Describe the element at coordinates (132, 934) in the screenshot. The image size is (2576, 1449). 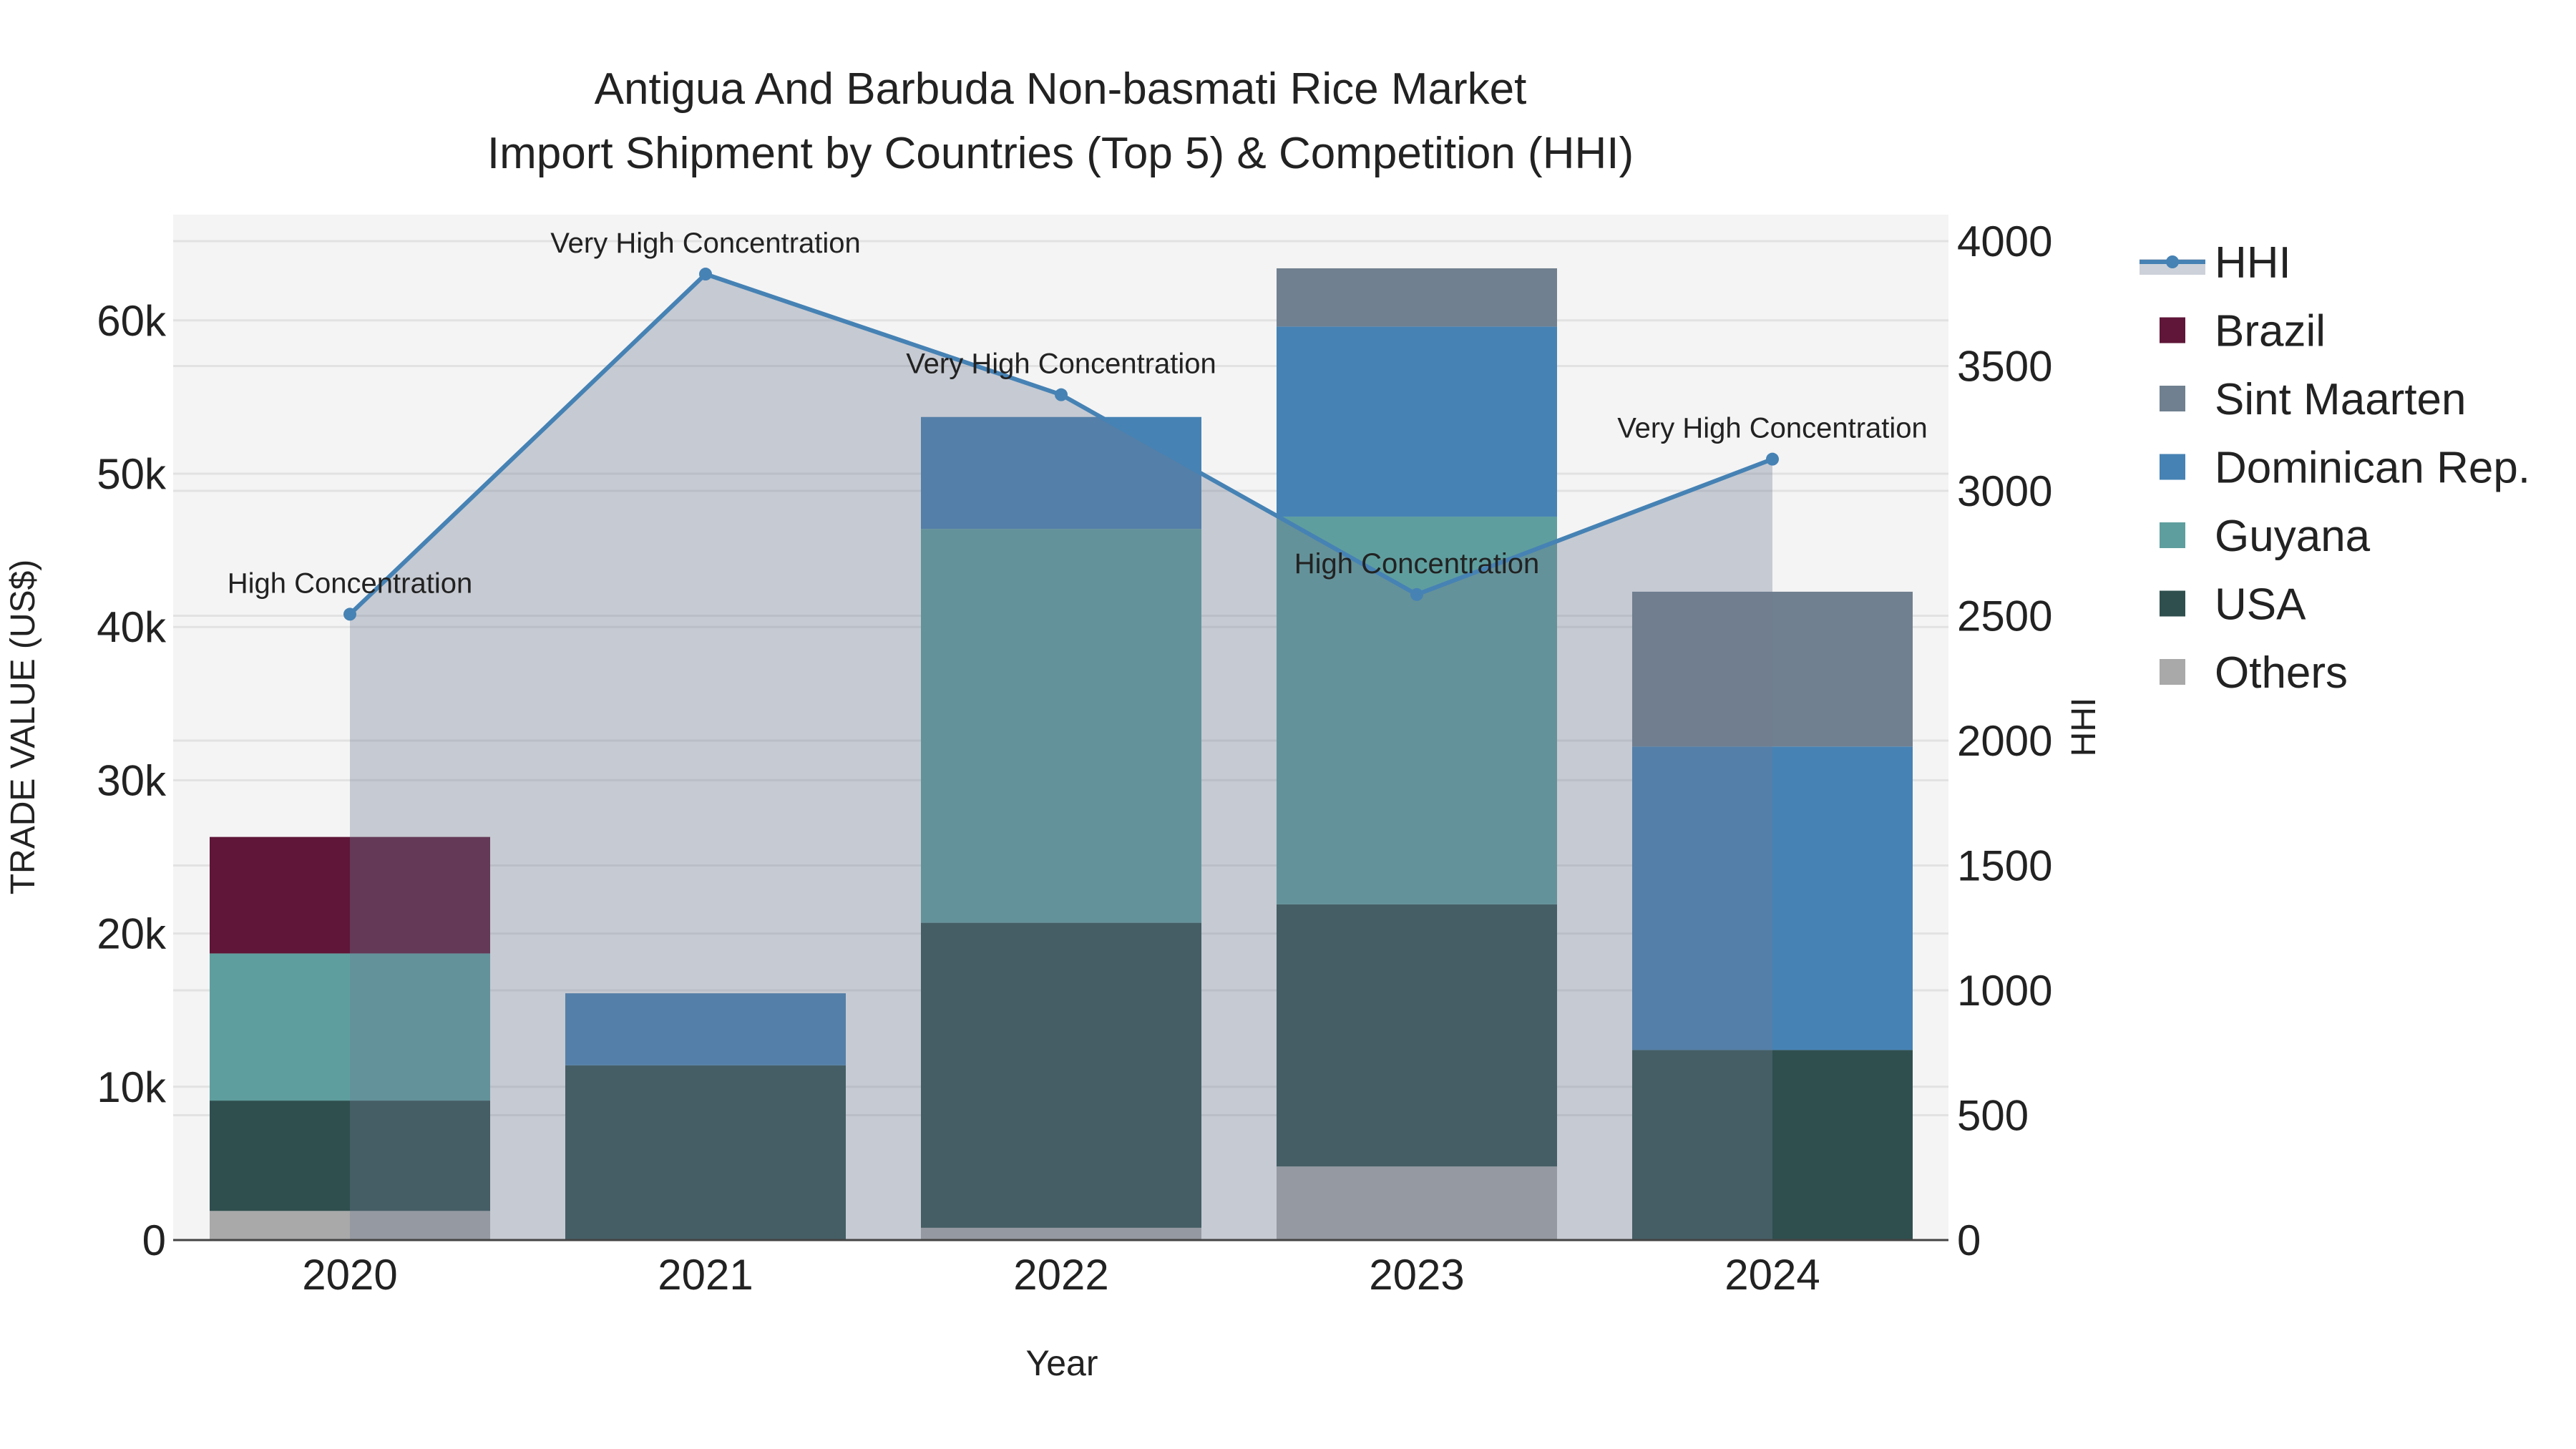
I see `y-tick-label: 20k` at that location.